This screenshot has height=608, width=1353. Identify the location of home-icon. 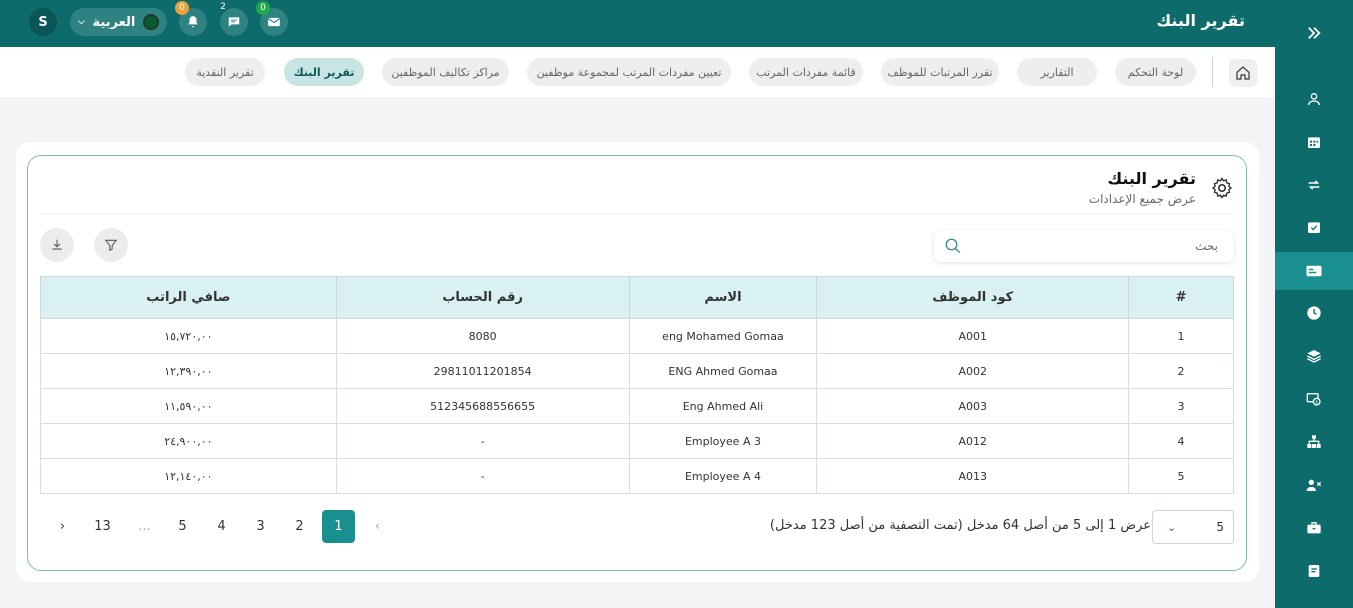
(1243, 73).